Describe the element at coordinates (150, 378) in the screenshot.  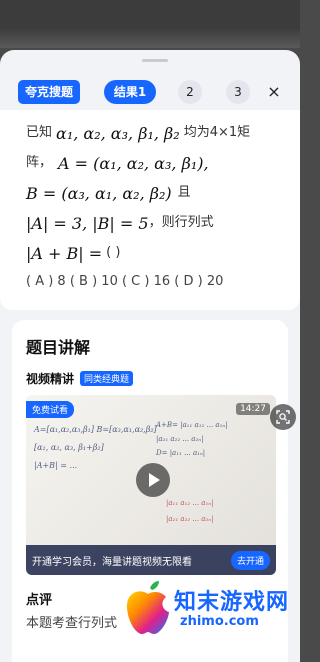
I see `video-header: 视频精讲 同类经典题` at that location.